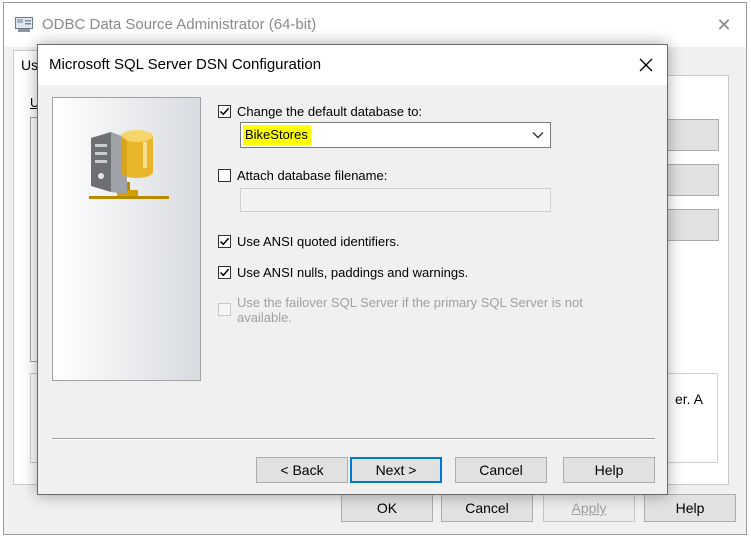  I want to click on change-database-option: Change the default database to:, so click(320, 111).